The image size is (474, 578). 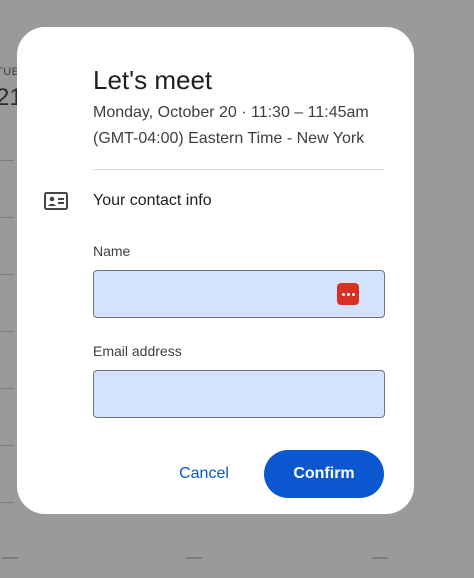 I want to click on email-field, so click(x=239, y=394).